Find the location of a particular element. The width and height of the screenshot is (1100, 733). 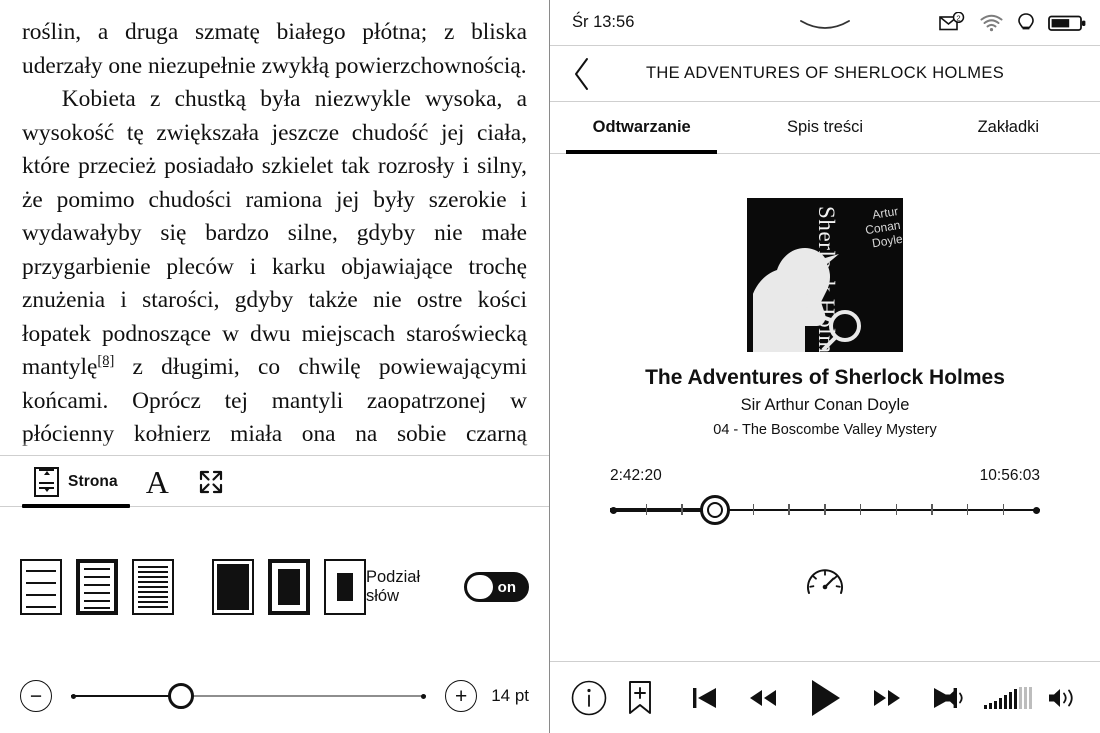

back-button is located at coordinates (582, 74).